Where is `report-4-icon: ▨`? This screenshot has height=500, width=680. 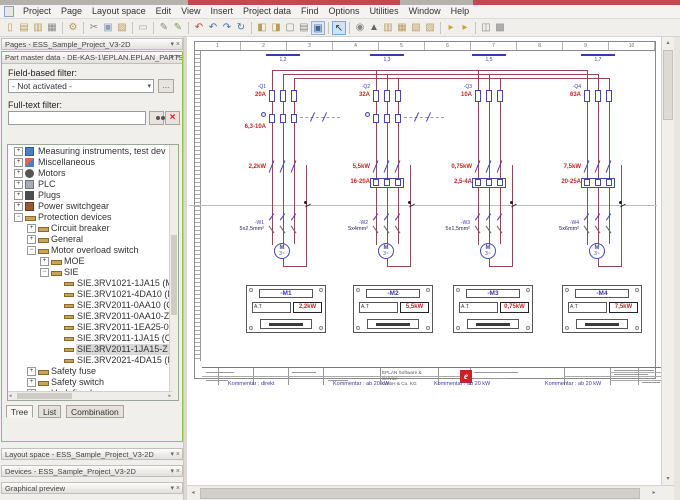 report-4-icon: ▨ is located at coordinates (430, 28).